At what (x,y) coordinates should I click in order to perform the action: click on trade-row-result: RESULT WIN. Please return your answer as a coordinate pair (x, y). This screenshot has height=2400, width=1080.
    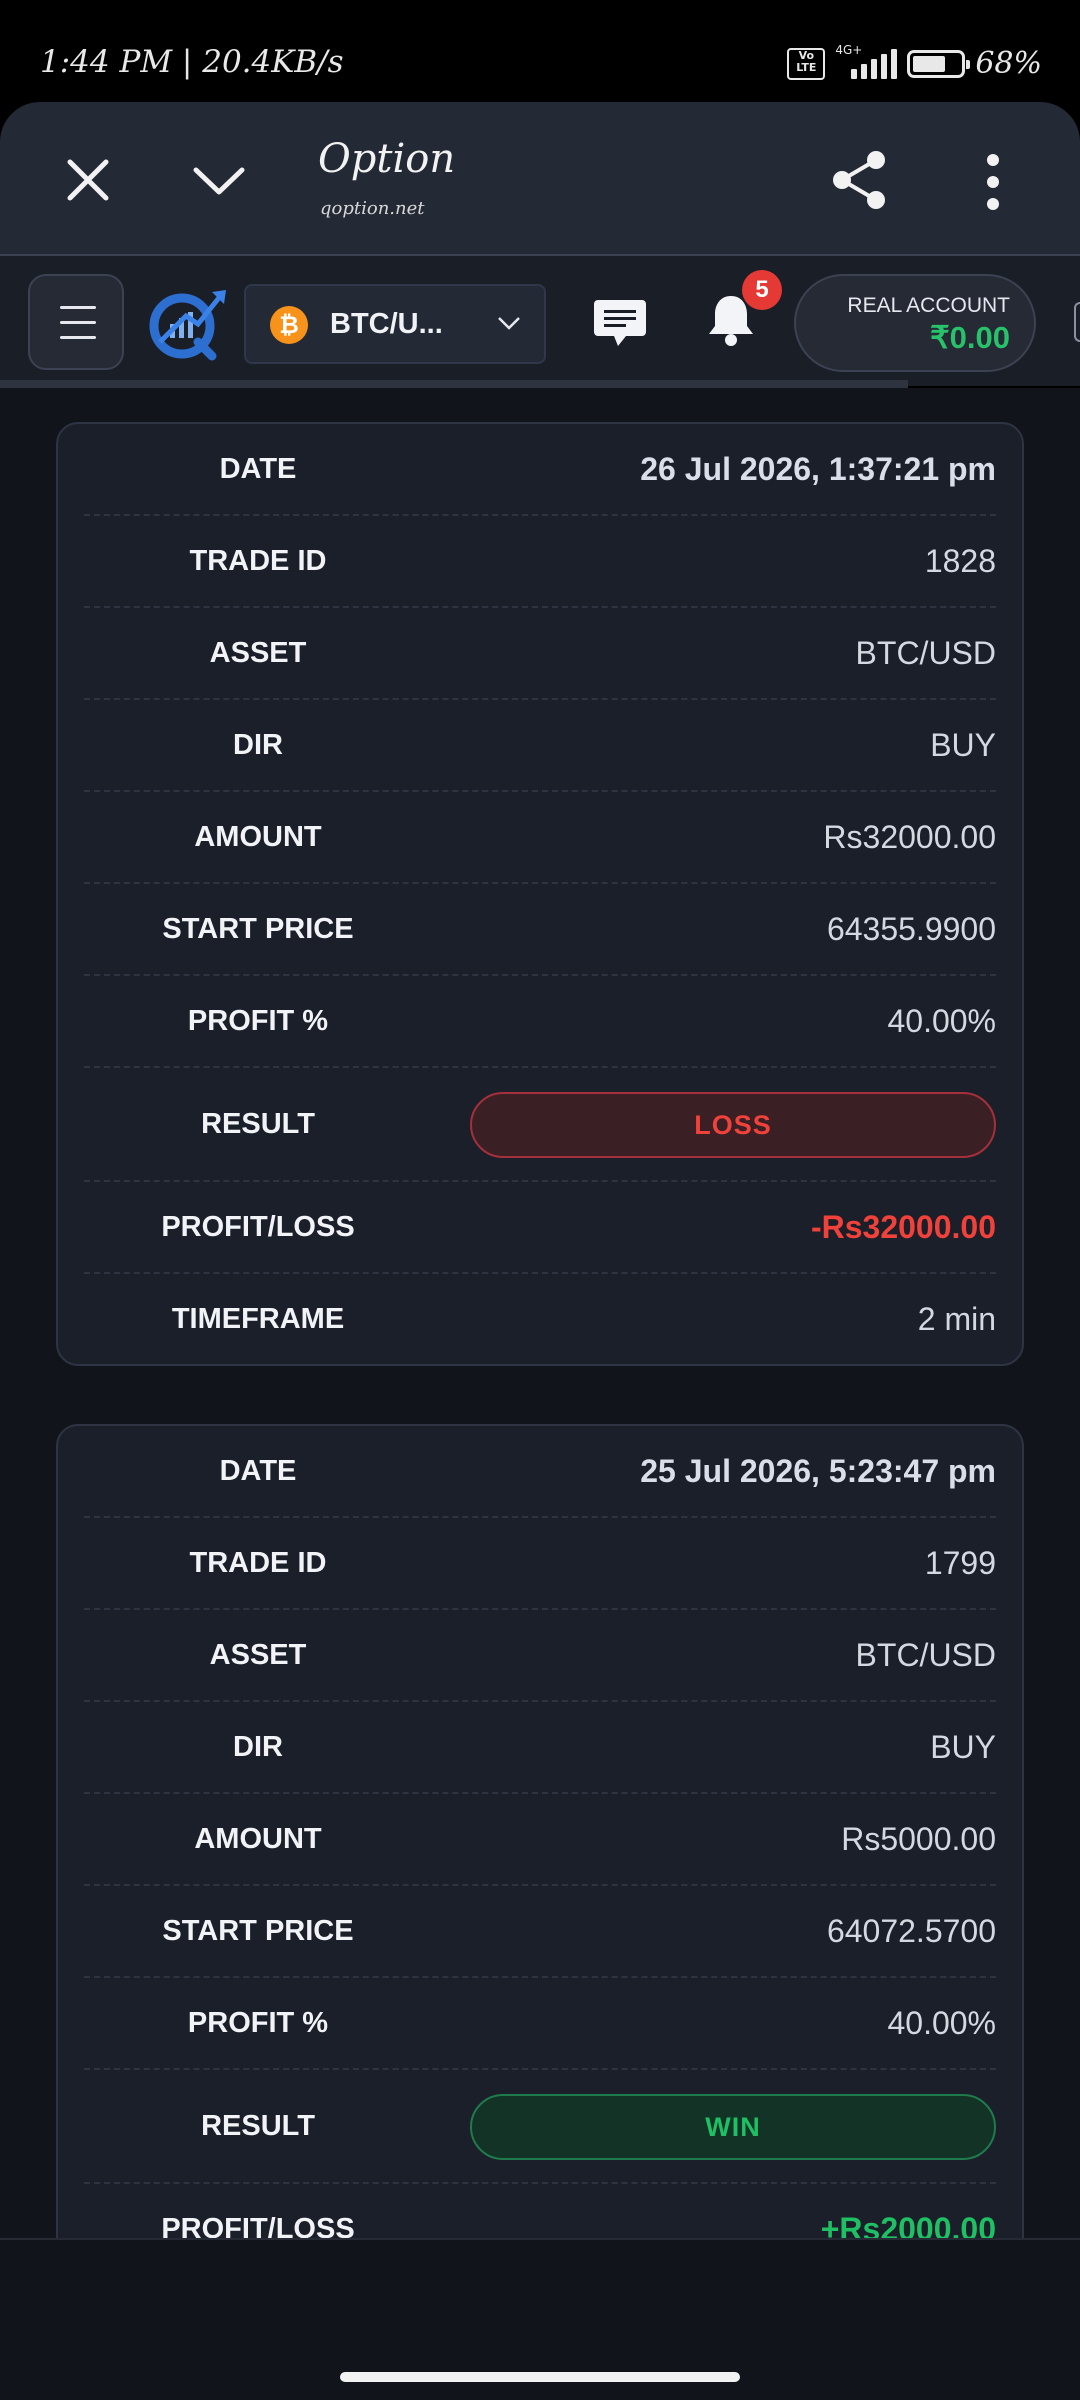
    Looking at the image, I should click on (540, 2127).